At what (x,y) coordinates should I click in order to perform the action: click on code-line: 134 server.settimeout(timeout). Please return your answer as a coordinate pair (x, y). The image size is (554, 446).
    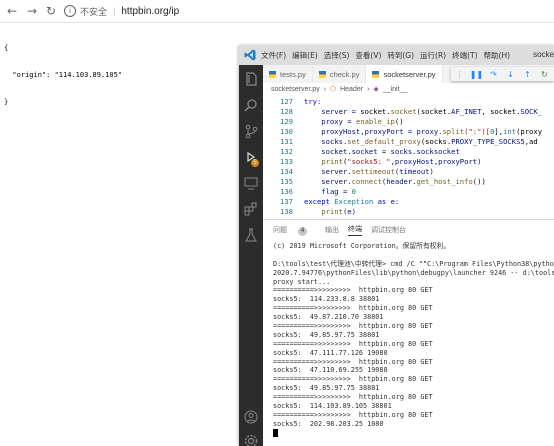
    Looking at the image, I should click on (408, 172).